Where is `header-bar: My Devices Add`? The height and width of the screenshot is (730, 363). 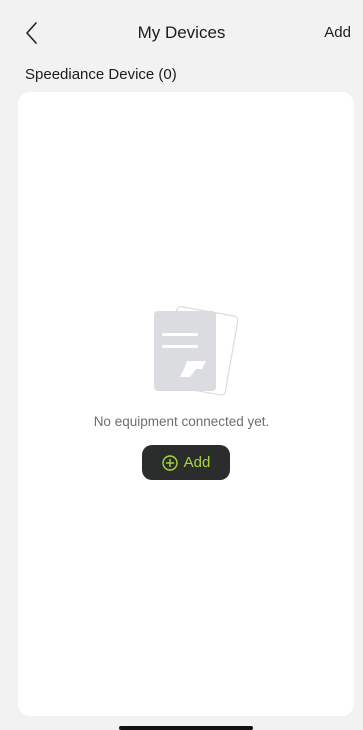 header-bar: My Devices Add is located at coordinates (181, 33).